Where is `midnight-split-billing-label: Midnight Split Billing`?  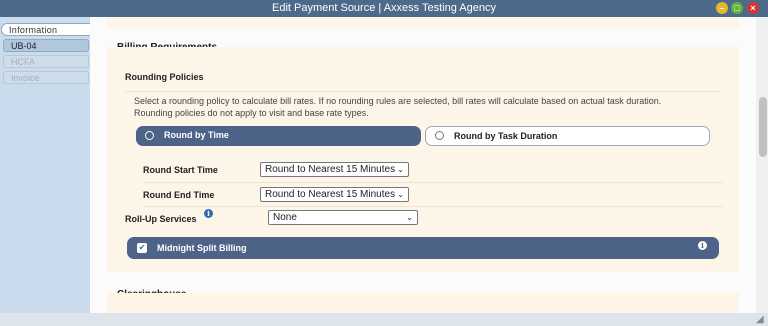
midnight-split-billing-label: Midnight Split Billing is located at coordinates (202, 248).